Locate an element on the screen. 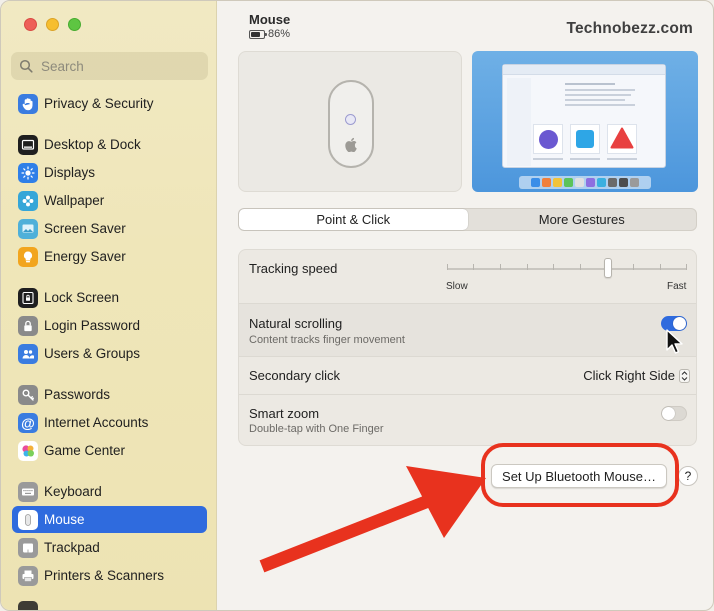 This screenshot has height=611, width=714. sidebar-item-screen-saver: Screen Saver is located at coordinates (109, 228).